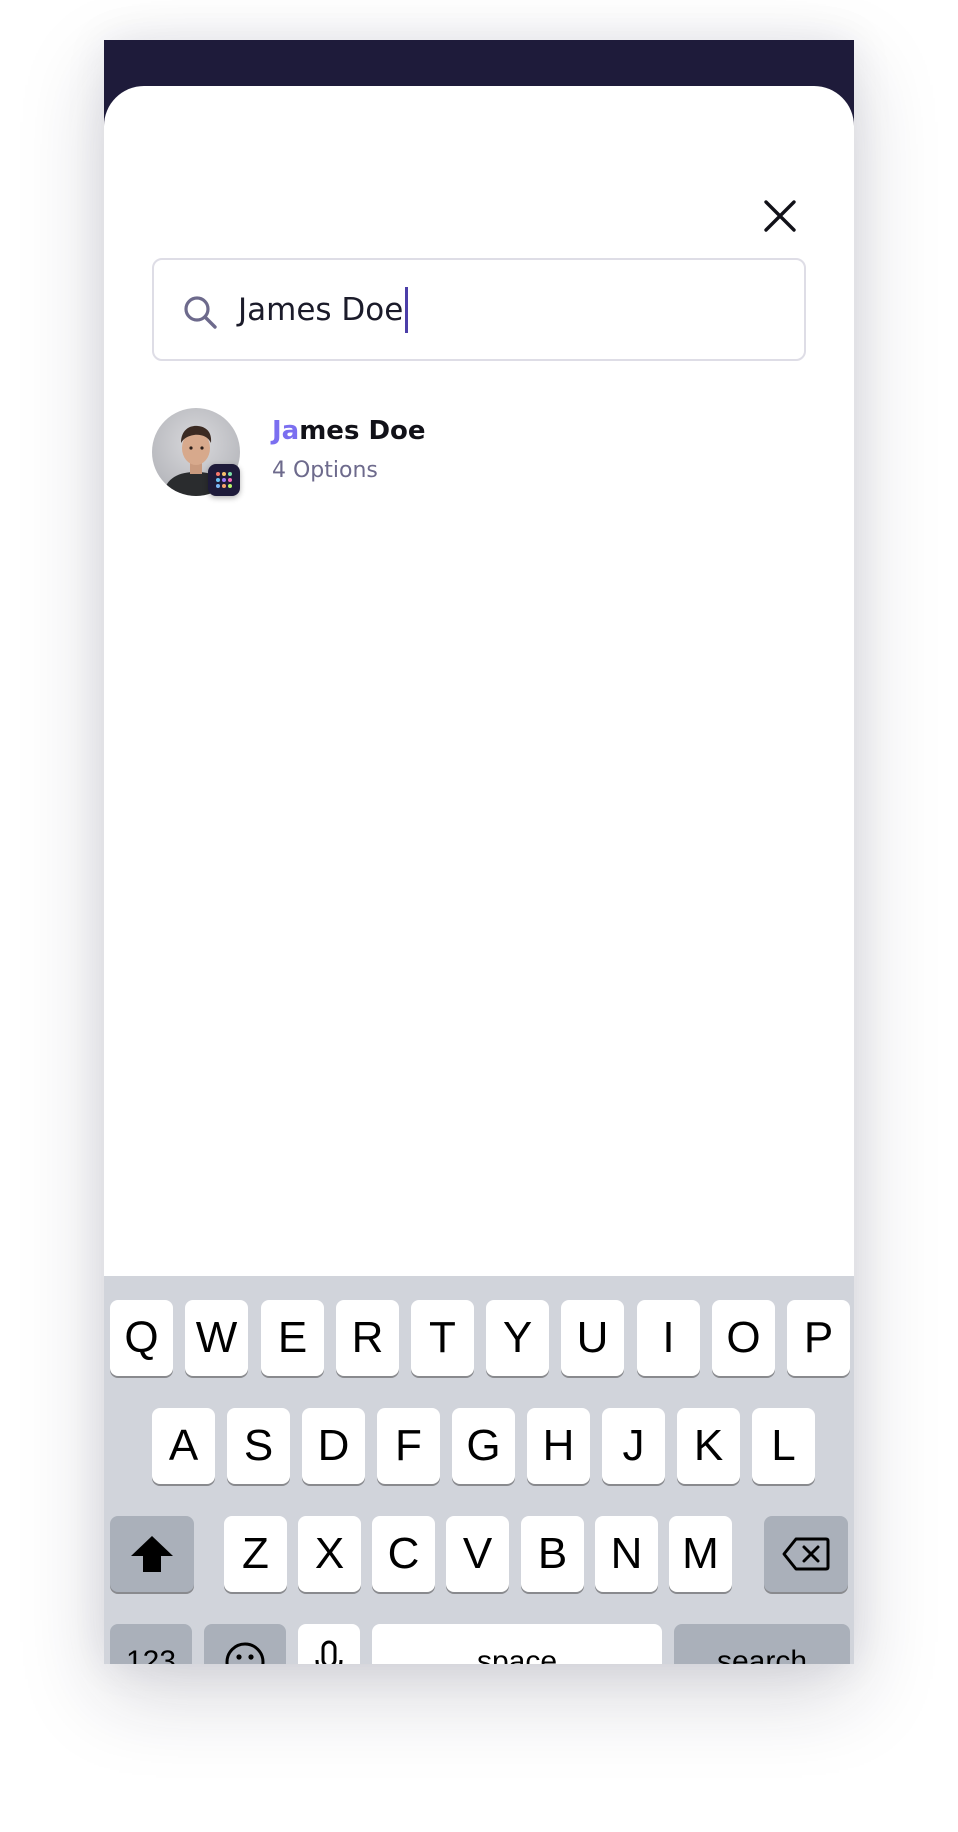 The height and width of the screenshot is (1832, 958). What do you see at coordinates (783, 1446) in the screenshot?
I see `key-l: L` at bounding box center [783, 1446].